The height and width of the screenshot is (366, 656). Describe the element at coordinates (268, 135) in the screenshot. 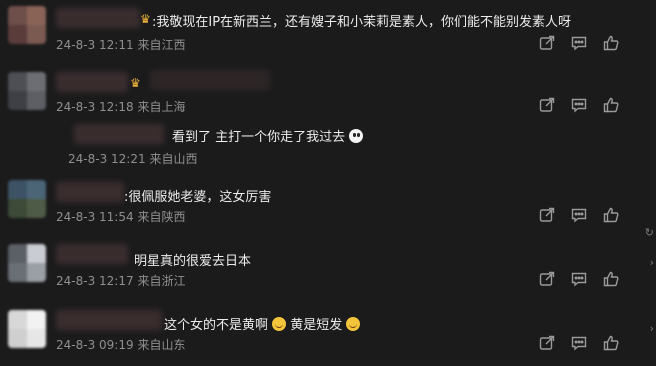

I see `reply-text: 看到了 主打一个你走了我过去` at that location.